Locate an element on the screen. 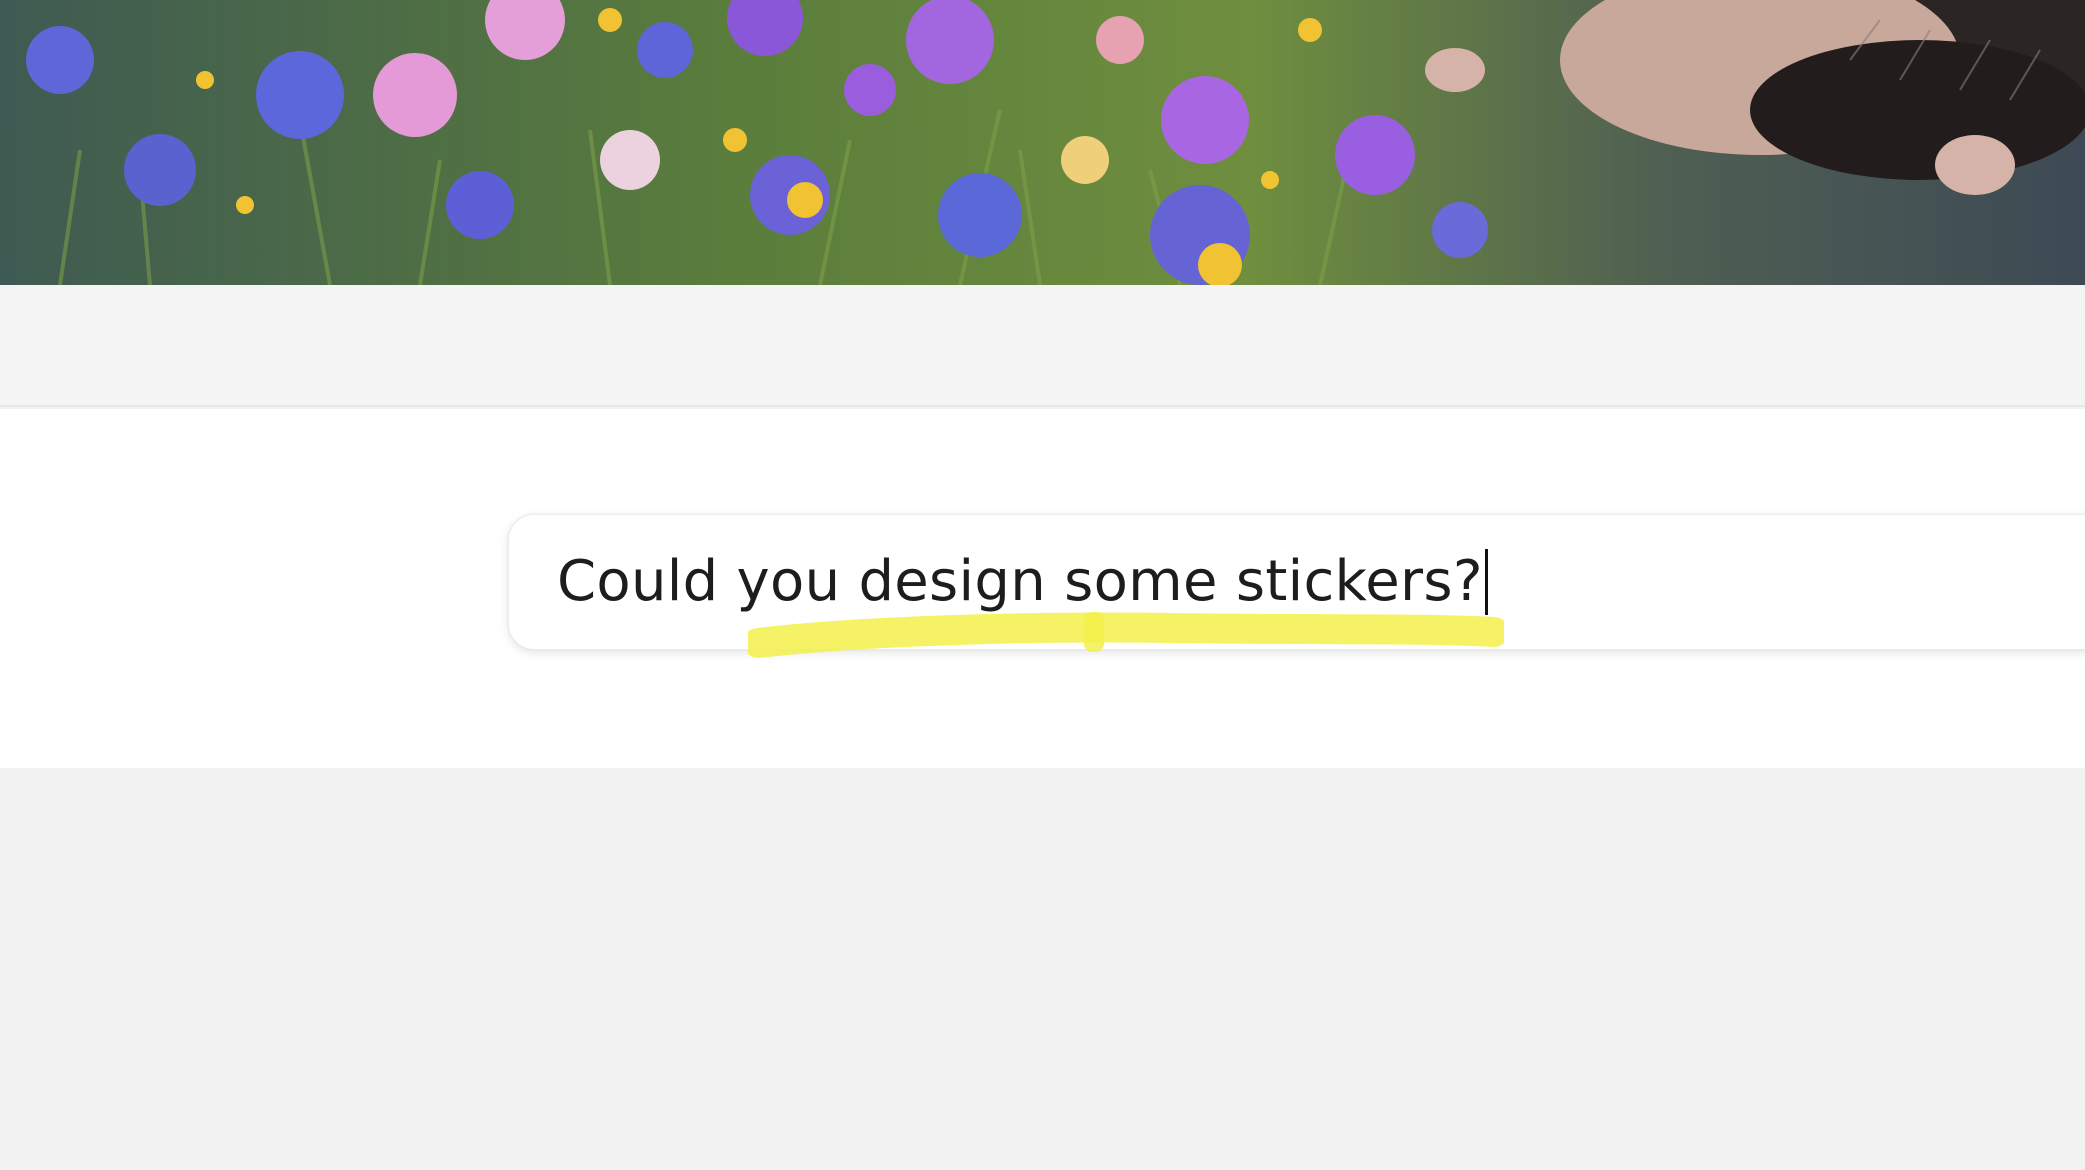 Image resolution: width=2085 pixels, height=1170 pixels. prompt-input-box: Could you design some stickers? is located at coordinates (1296, 582).